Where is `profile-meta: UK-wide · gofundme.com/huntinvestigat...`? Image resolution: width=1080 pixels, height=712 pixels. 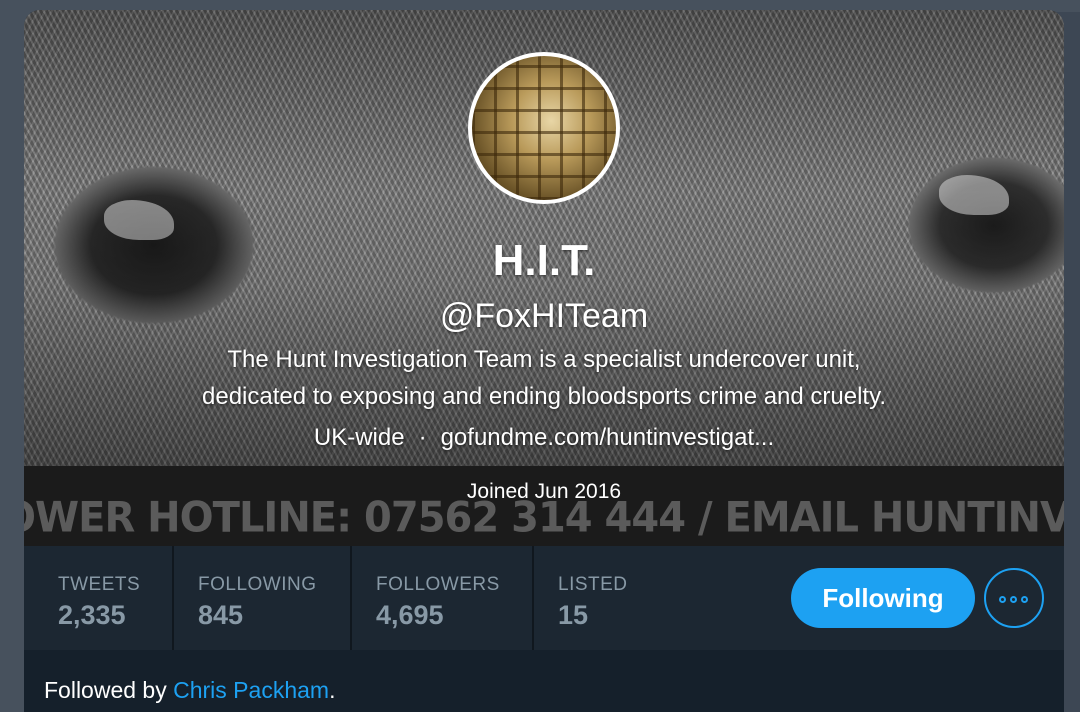 profile-meta: UK-wide · gofundme.com/huntinvestigat... is located at coordinates (544, 438).